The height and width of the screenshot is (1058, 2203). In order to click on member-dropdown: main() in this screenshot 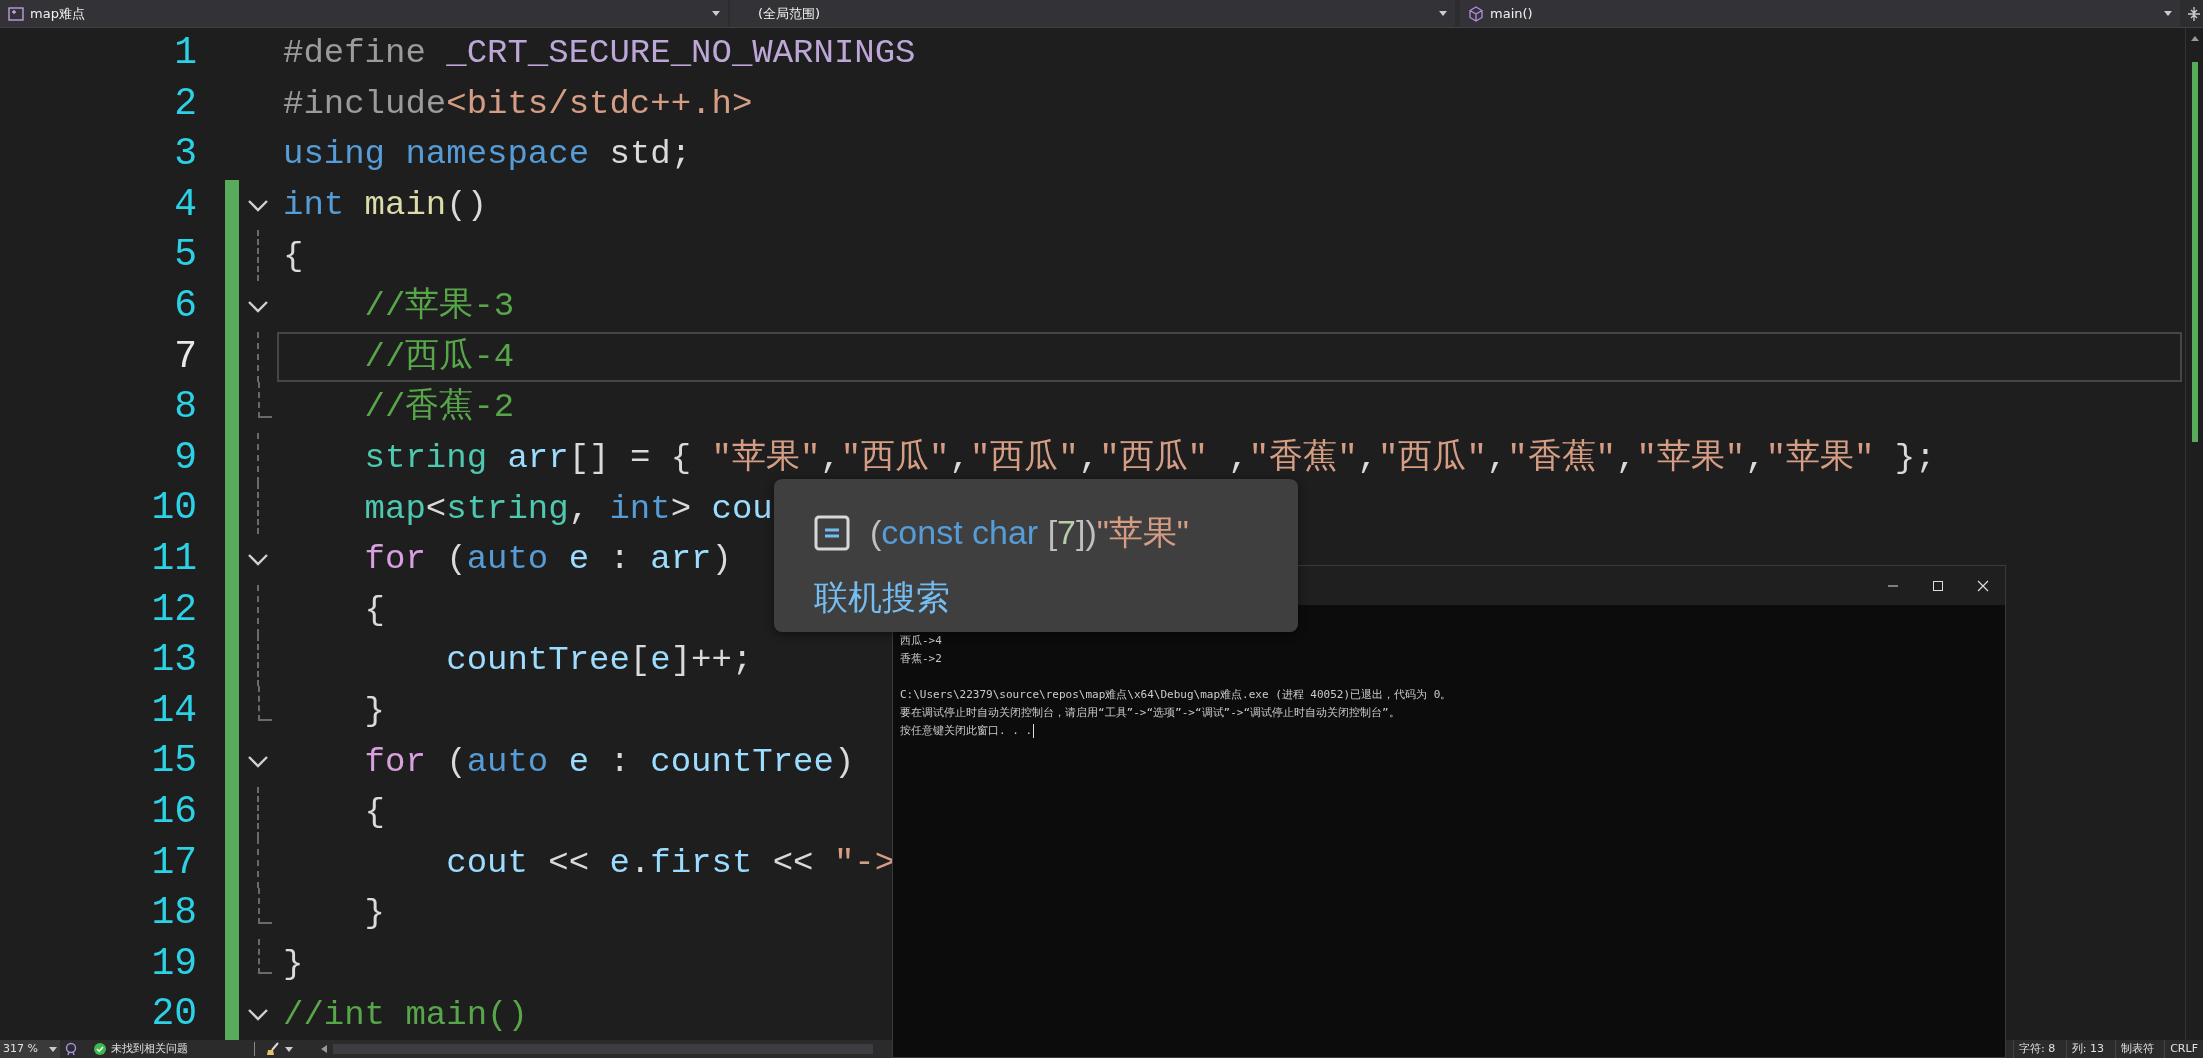, I will do `click(1820, 13)`.